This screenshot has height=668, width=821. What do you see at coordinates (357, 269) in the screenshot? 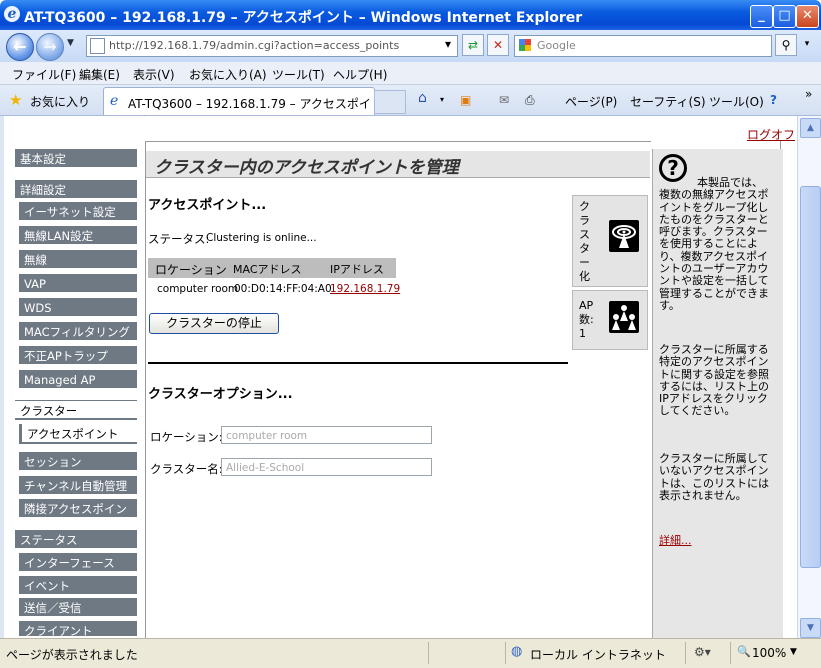
I see `col-ip: IPアドレス` at bounding box center [357, 269].